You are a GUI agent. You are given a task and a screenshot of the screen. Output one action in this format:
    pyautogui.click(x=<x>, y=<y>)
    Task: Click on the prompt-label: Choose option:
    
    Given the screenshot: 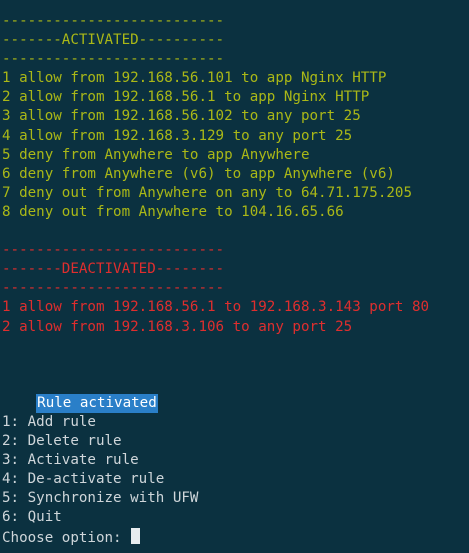 What is the action you would take?
    pyautogui.click(x=66, y=537)
    